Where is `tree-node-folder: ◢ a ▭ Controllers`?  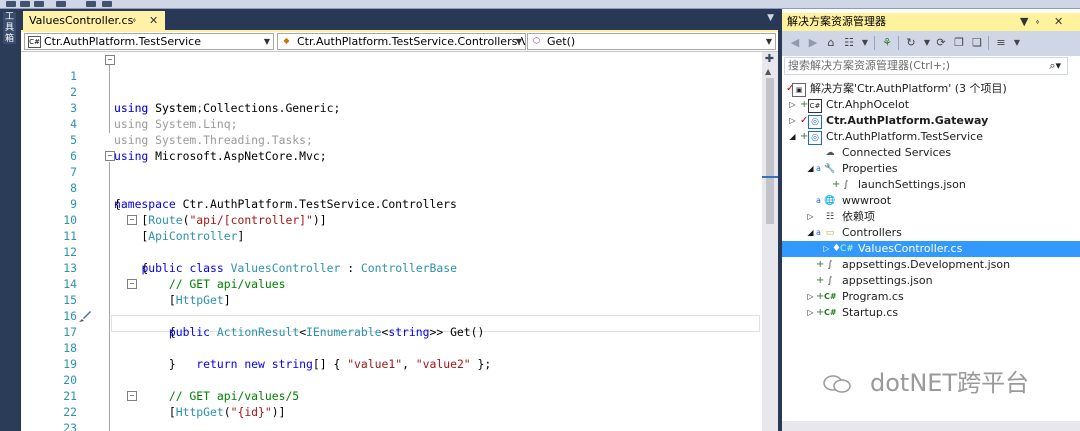 tree-node-folder: ◢ a ▭ Controllers is located at coordinates (931, 233).